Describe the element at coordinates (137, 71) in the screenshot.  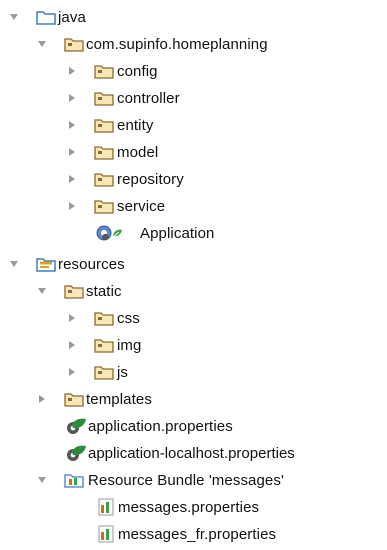
I see `tree-item-label: config` at that location.